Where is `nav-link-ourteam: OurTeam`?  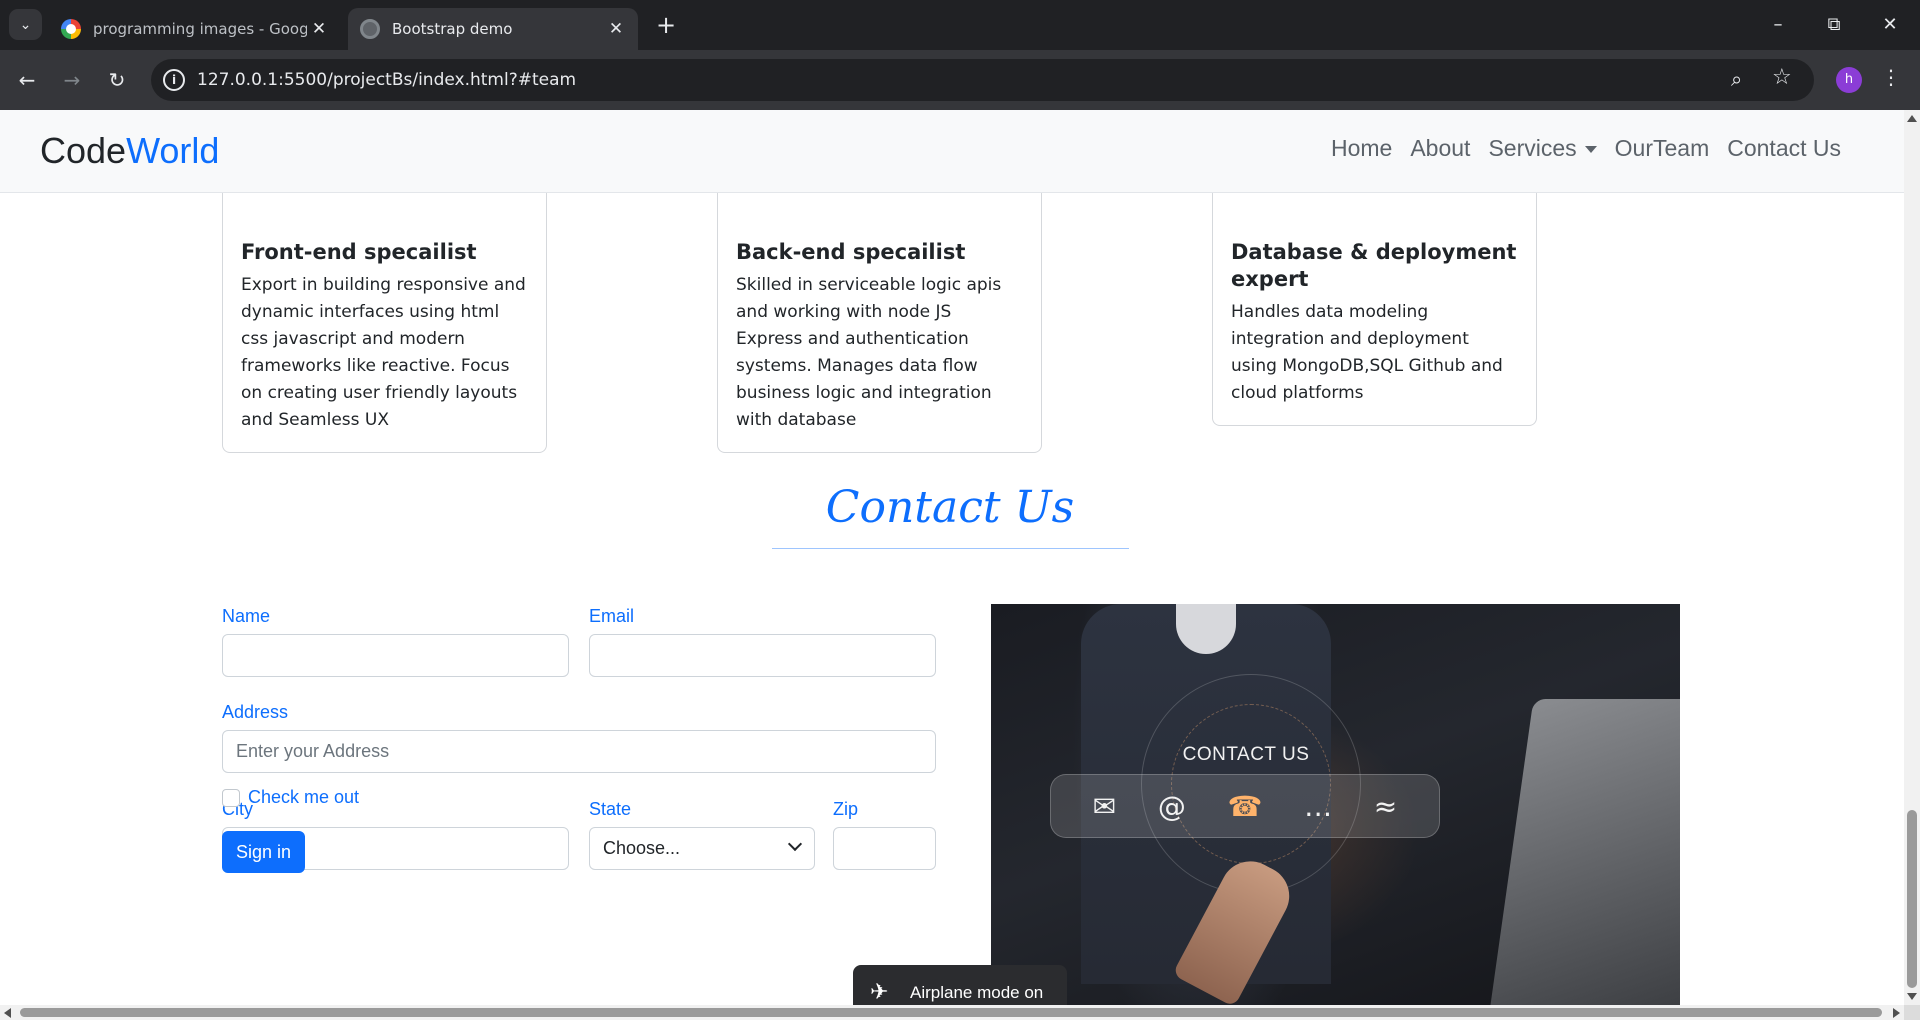 nav-link-ourteam: OurTeam is located at coordinates (1662, 148).